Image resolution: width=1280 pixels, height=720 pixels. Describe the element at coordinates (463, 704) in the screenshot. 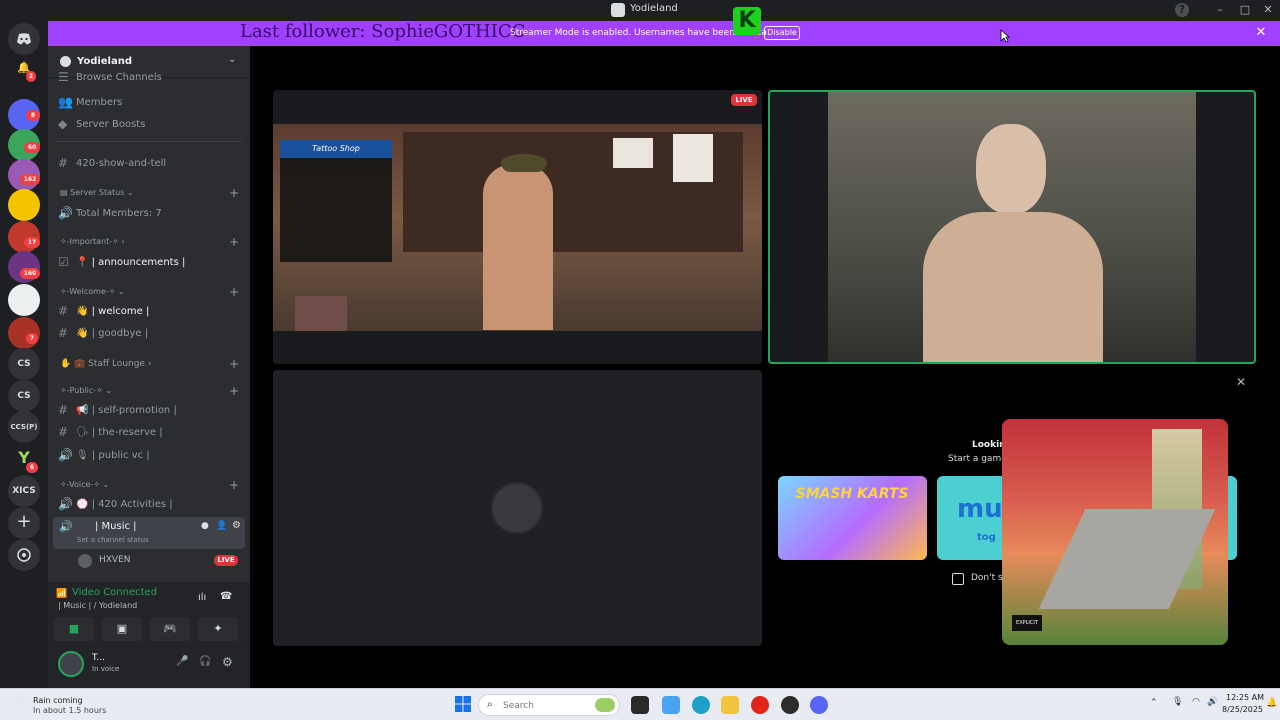

I see `windows-start-icon` at that location.